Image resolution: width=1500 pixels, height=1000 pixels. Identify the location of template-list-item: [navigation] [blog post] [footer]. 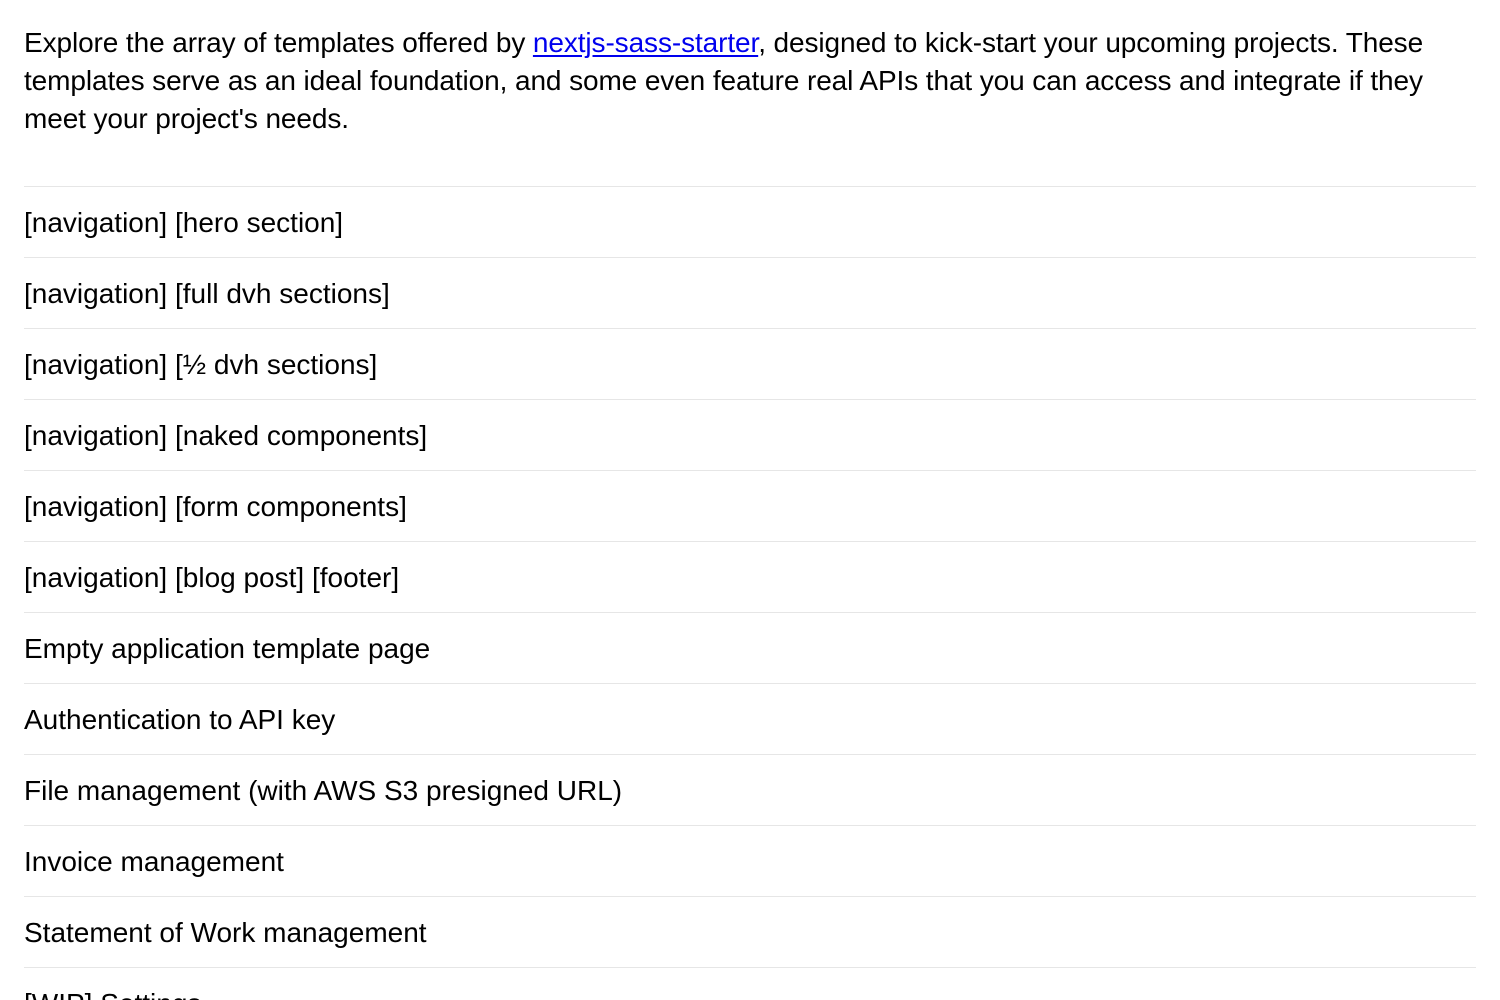
(750, 577).